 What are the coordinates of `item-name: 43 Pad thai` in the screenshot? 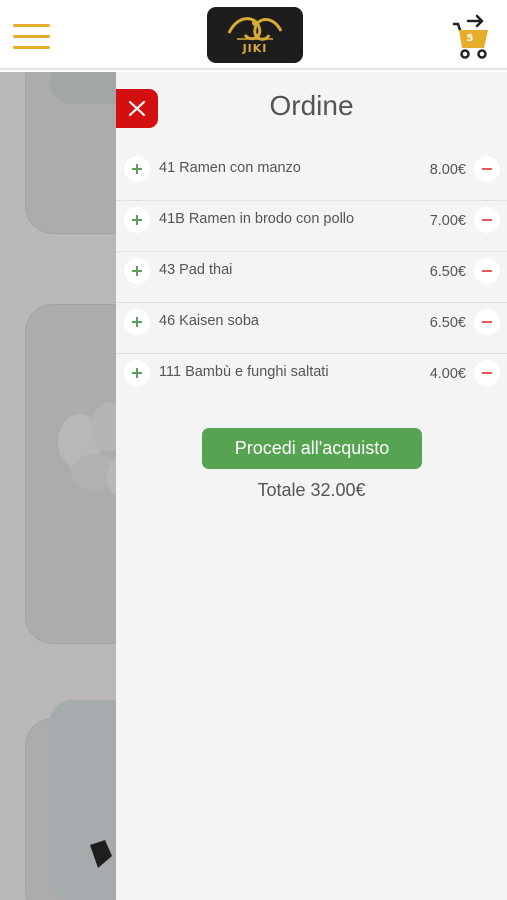 It's located at (196, 270).